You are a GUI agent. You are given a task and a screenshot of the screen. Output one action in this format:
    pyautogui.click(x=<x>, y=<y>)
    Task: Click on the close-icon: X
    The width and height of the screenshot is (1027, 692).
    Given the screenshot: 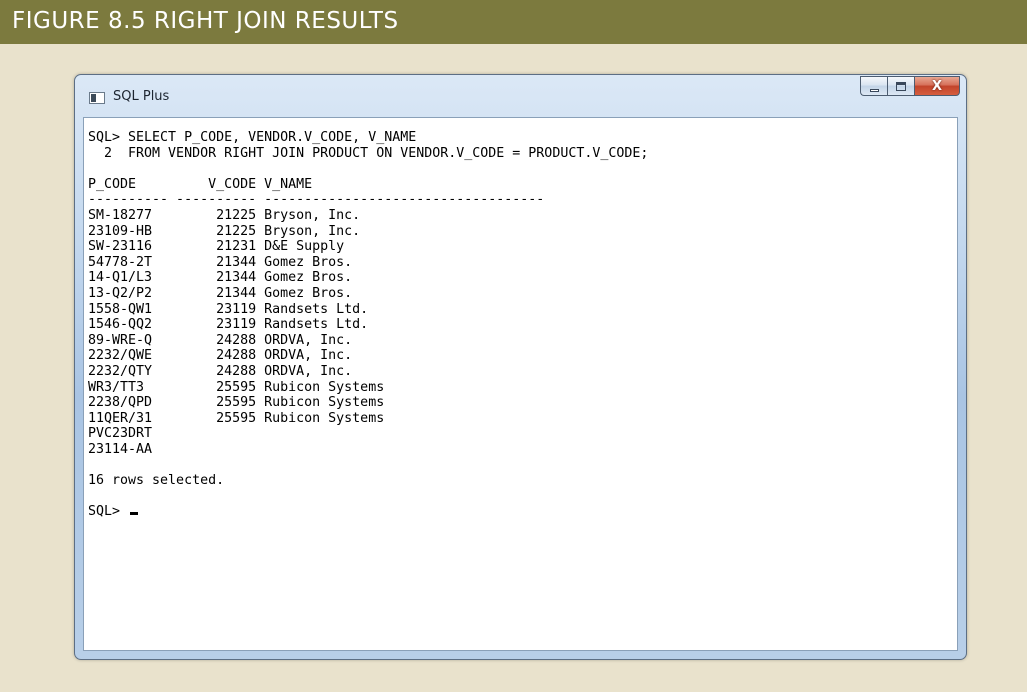 What is the action you would take?
    pyautogui.click(x=937, y=86)
    